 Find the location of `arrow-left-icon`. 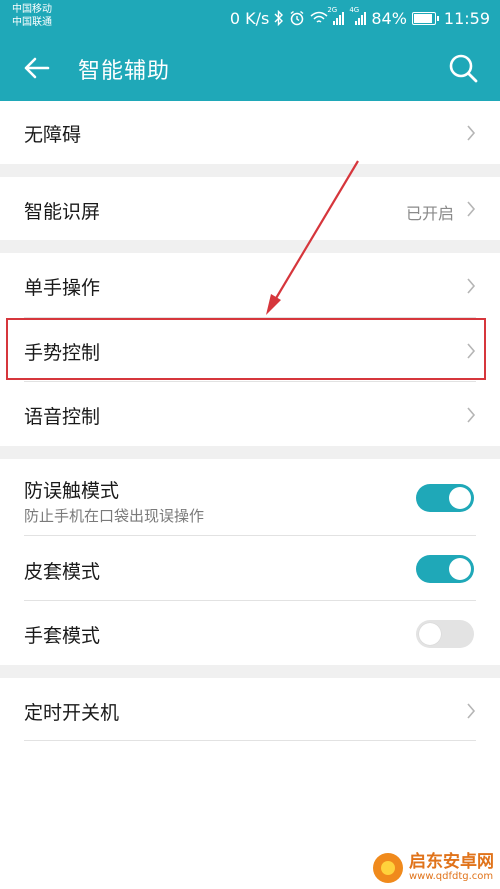

arrow-left-icon is located at coordinates (37, 68).